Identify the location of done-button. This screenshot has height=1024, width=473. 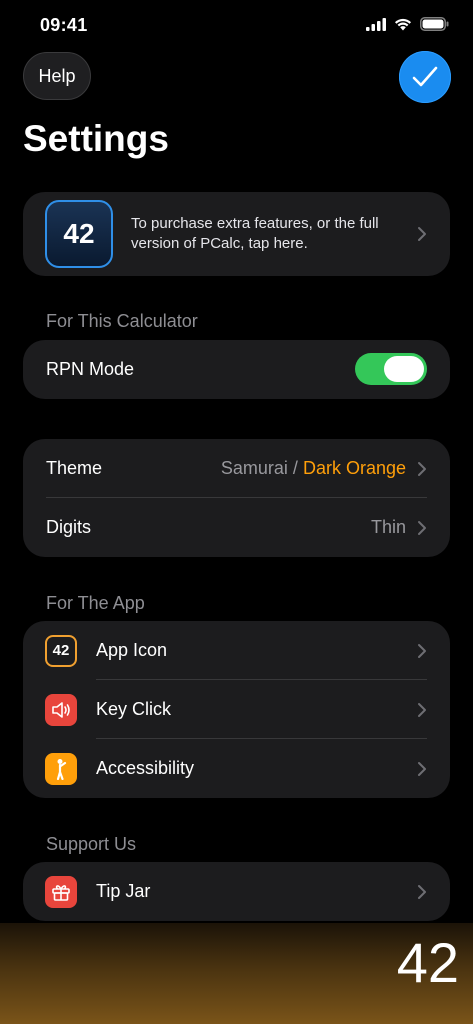
(425, 77).